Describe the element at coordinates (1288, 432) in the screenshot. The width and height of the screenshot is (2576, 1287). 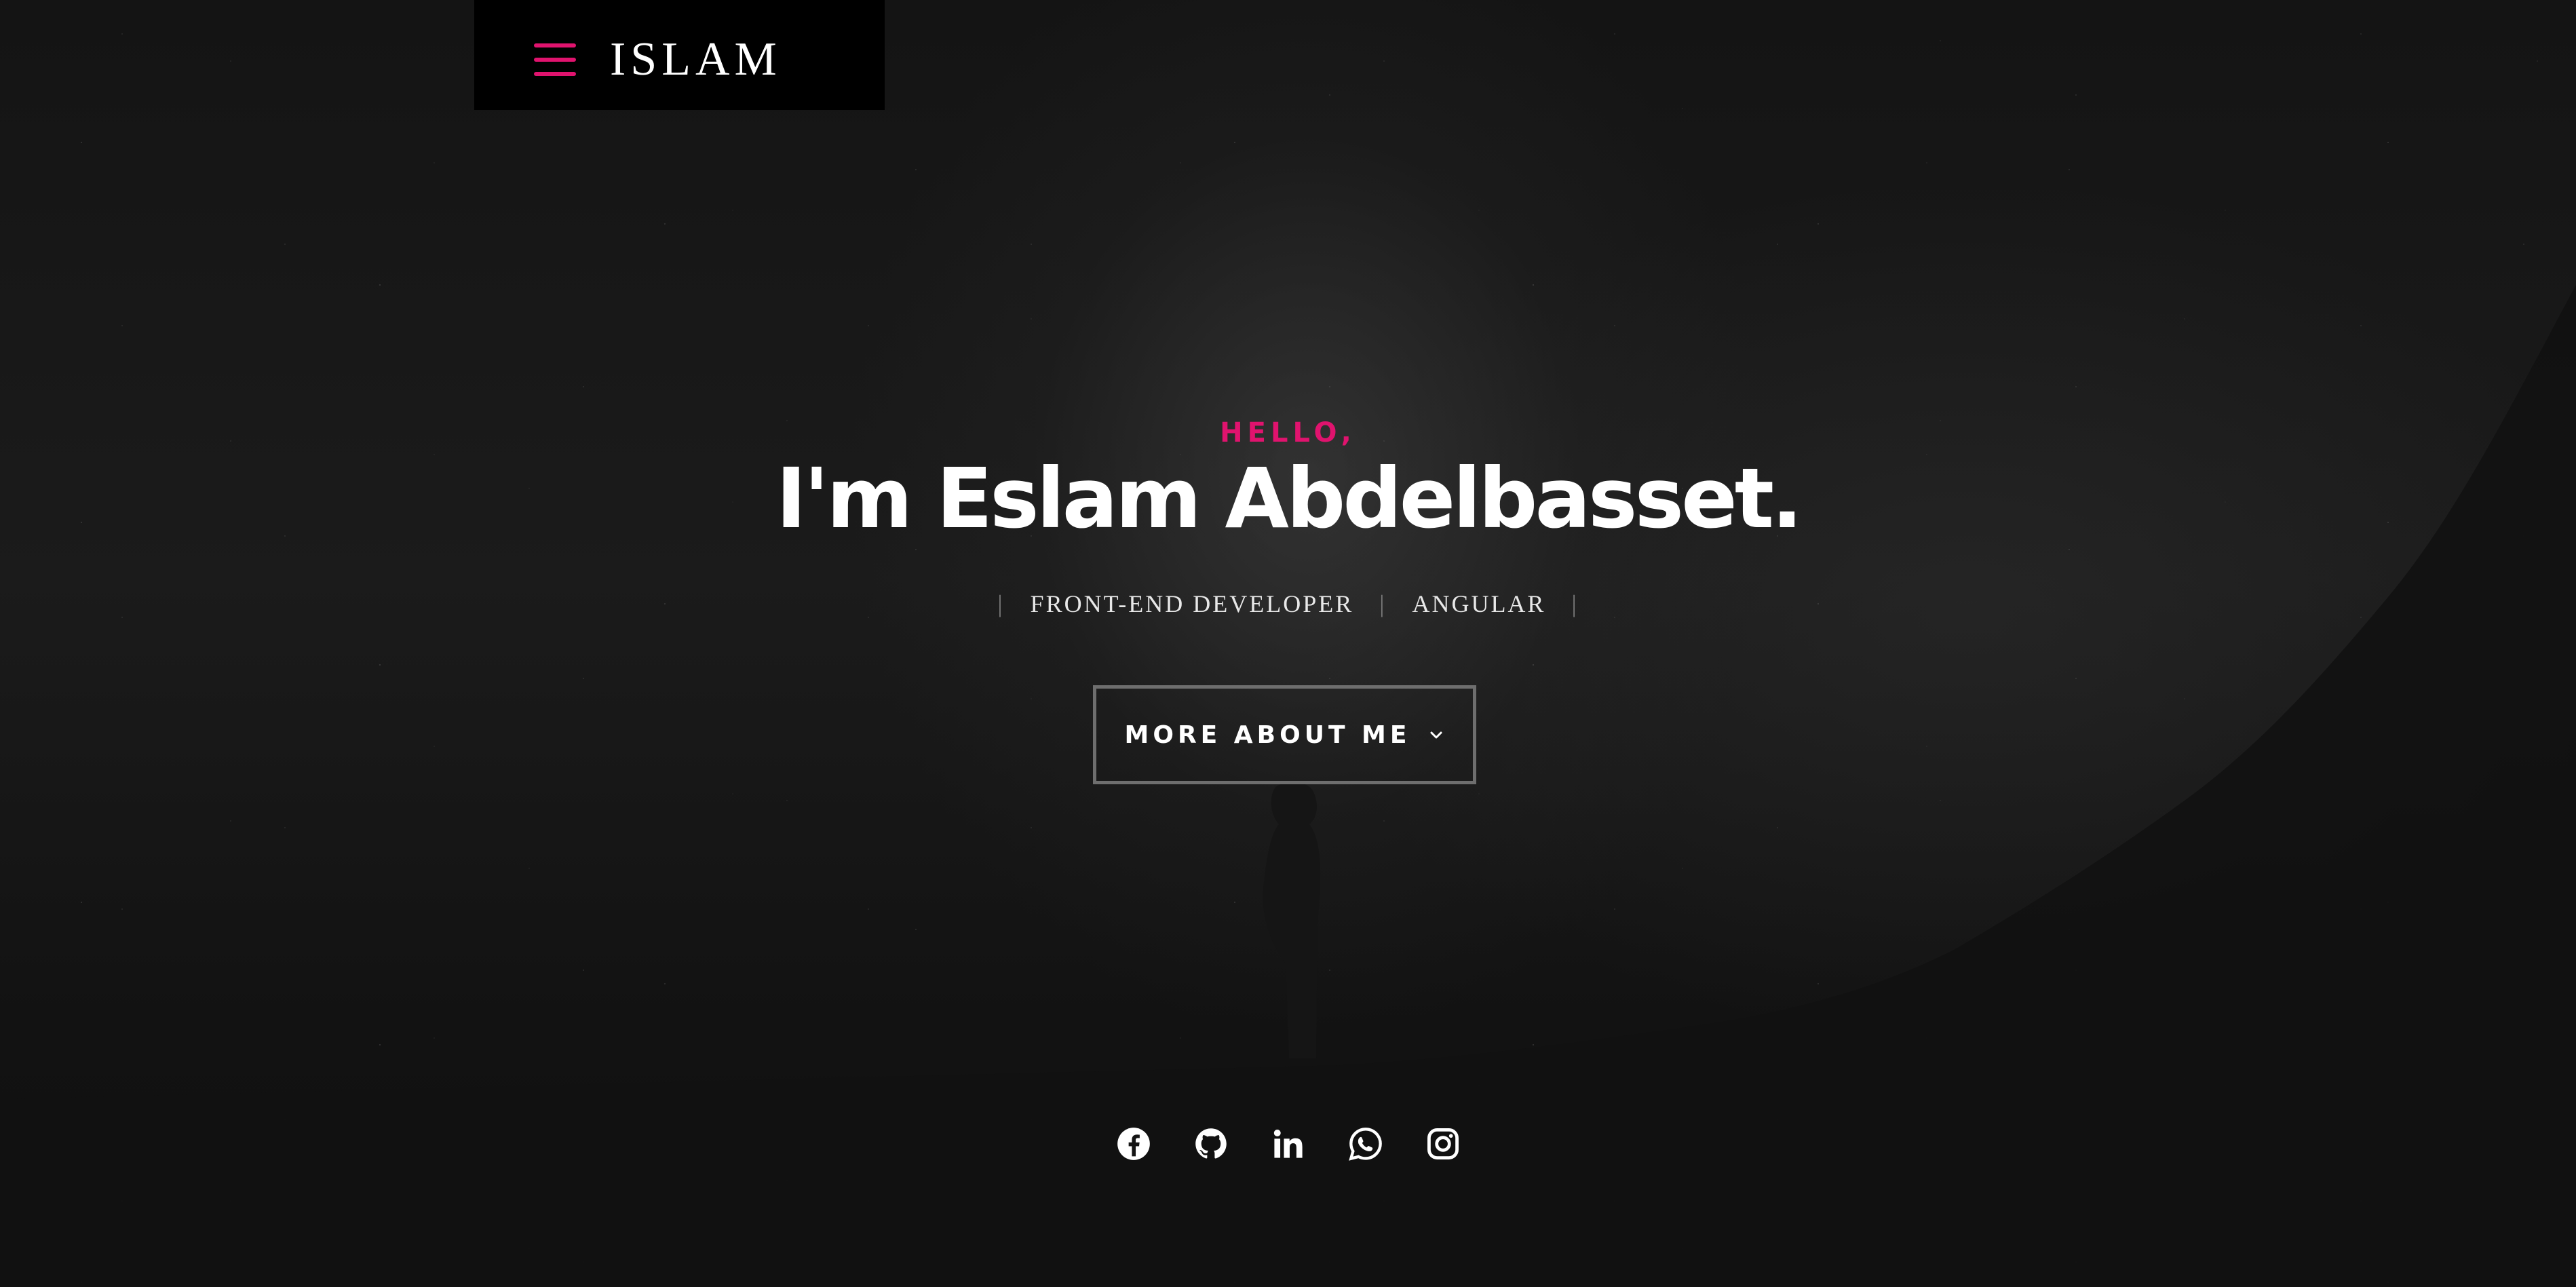
I see `hero-greeting: HELLO,` at that location.